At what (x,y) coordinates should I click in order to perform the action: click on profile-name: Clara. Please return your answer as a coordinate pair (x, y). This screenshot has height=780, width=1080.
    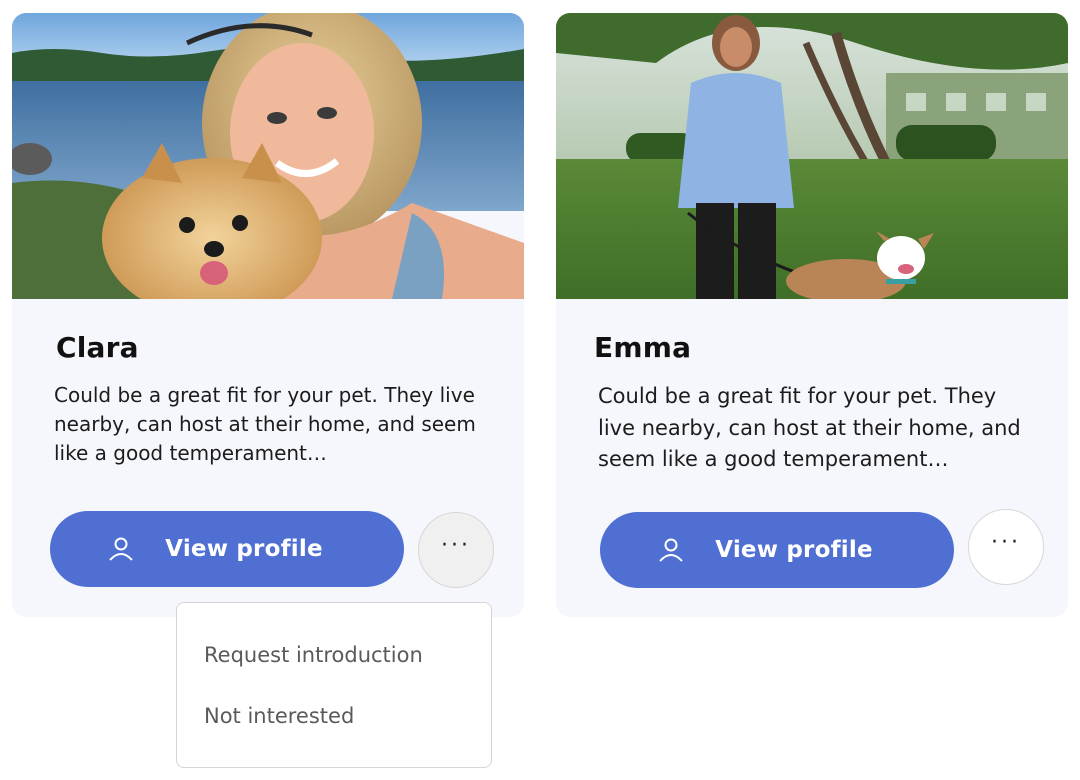
    Looking at the image, I should click on (97, 347).